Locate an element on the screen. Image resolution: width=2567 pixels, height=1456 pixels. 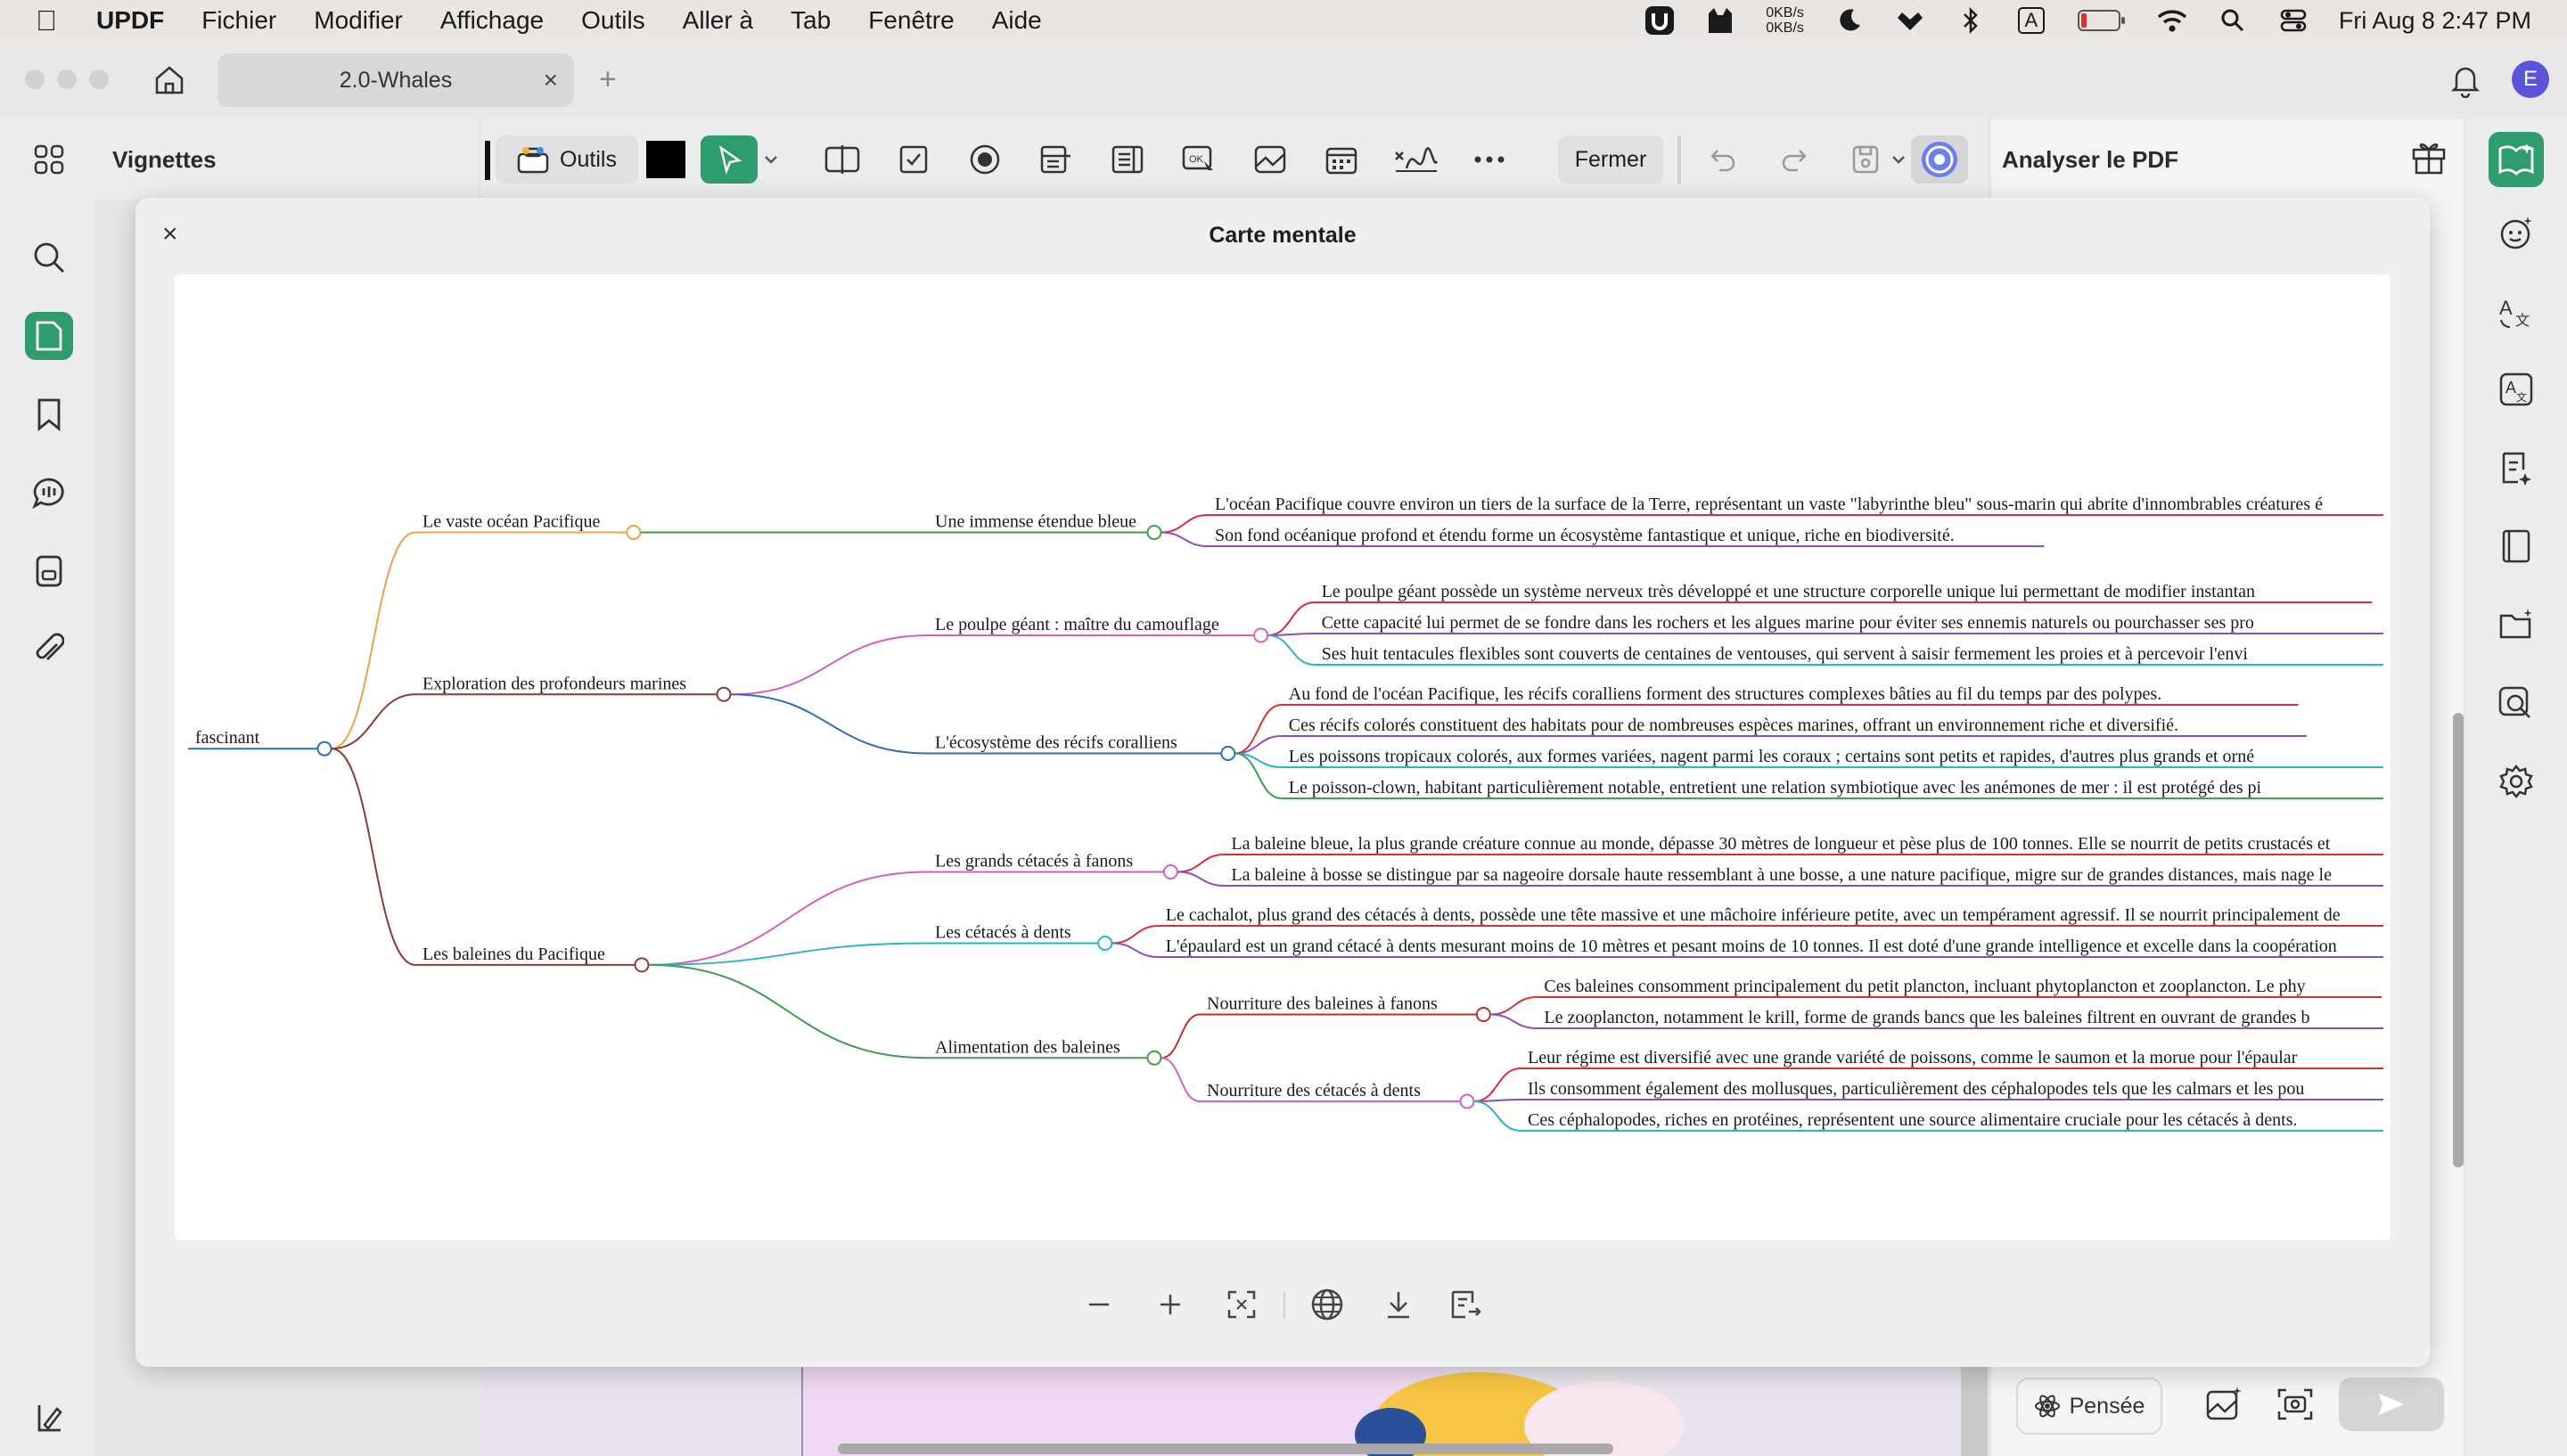
home-icon is located at coordinates (170, 80).